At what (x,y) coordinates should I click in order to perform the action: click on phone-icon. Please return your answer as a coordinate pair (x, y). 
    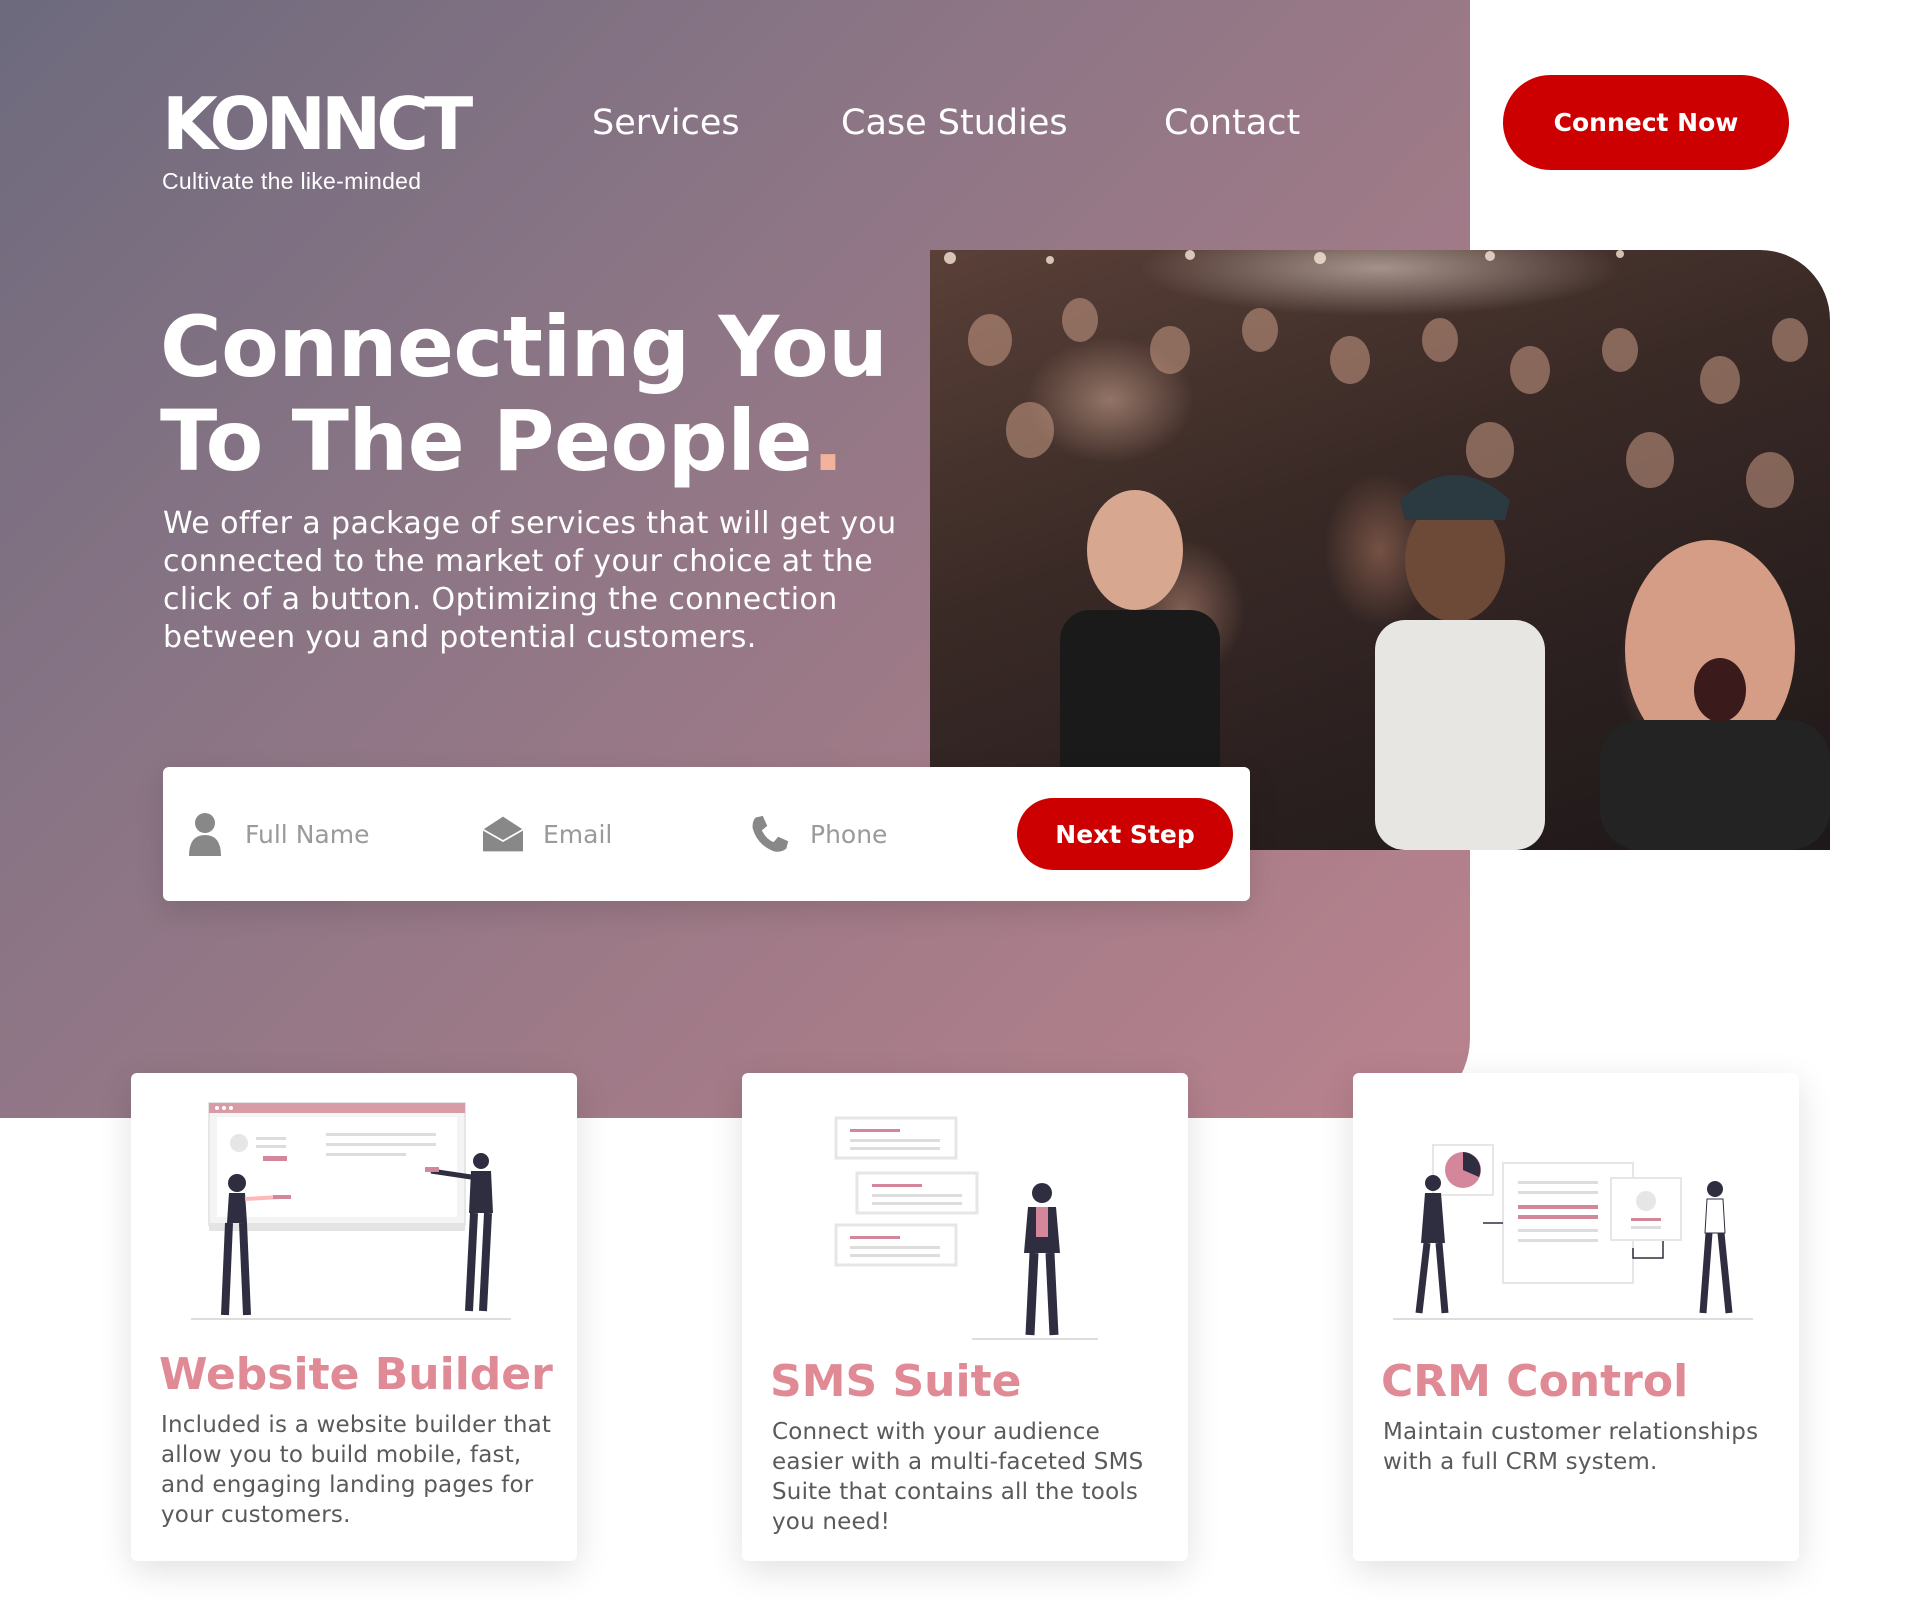
    Looking at the image, I should click on (770, 834).